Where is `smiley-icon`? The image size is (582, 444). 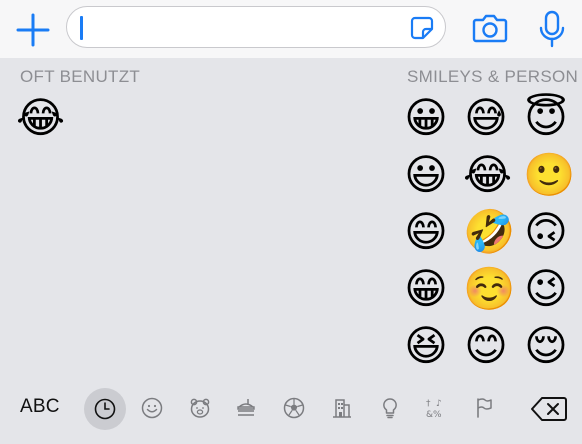 smiley-icon is located at coordinates (152, 408).